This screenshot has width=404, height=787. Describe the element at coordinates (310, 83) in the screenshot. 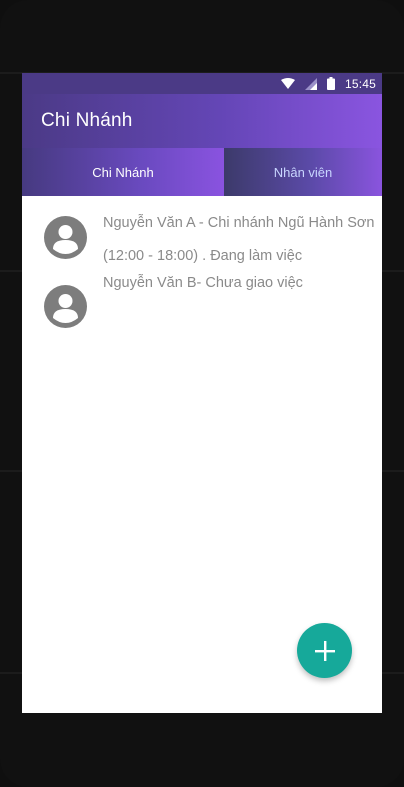

I see `cell-signal-icon` at that location.